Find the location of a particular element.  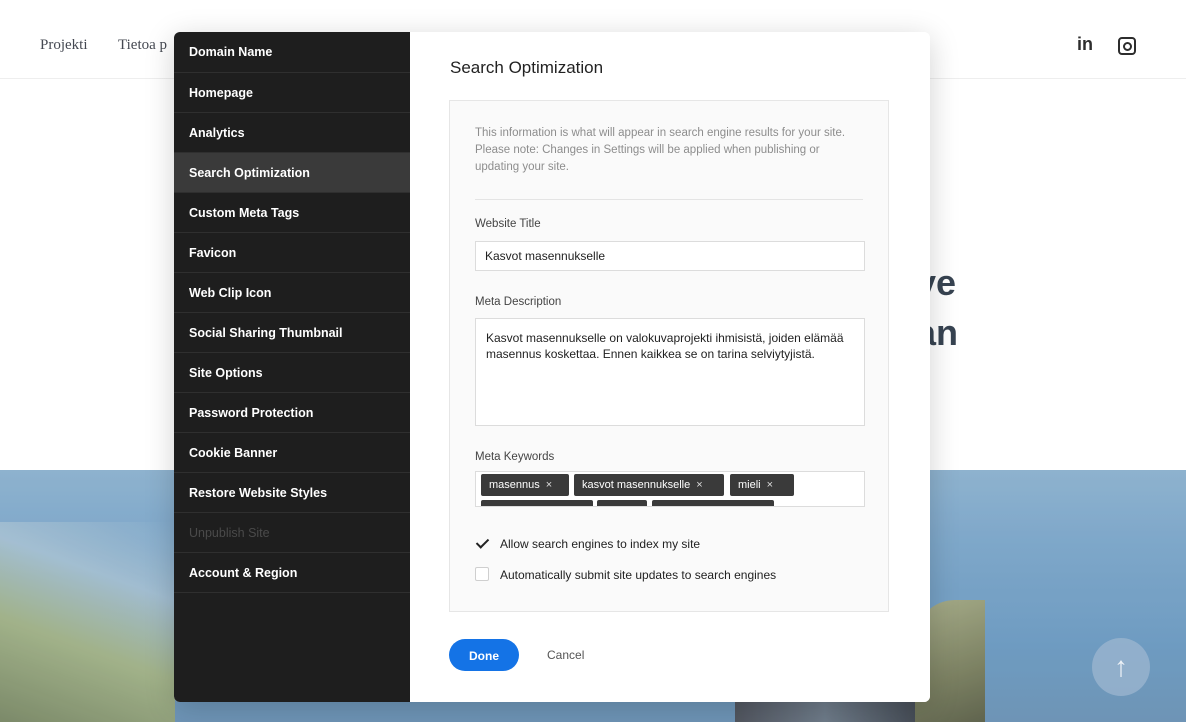

sidebar-item-search-optimization: Search Optimization is located at coordinates (292, 173).